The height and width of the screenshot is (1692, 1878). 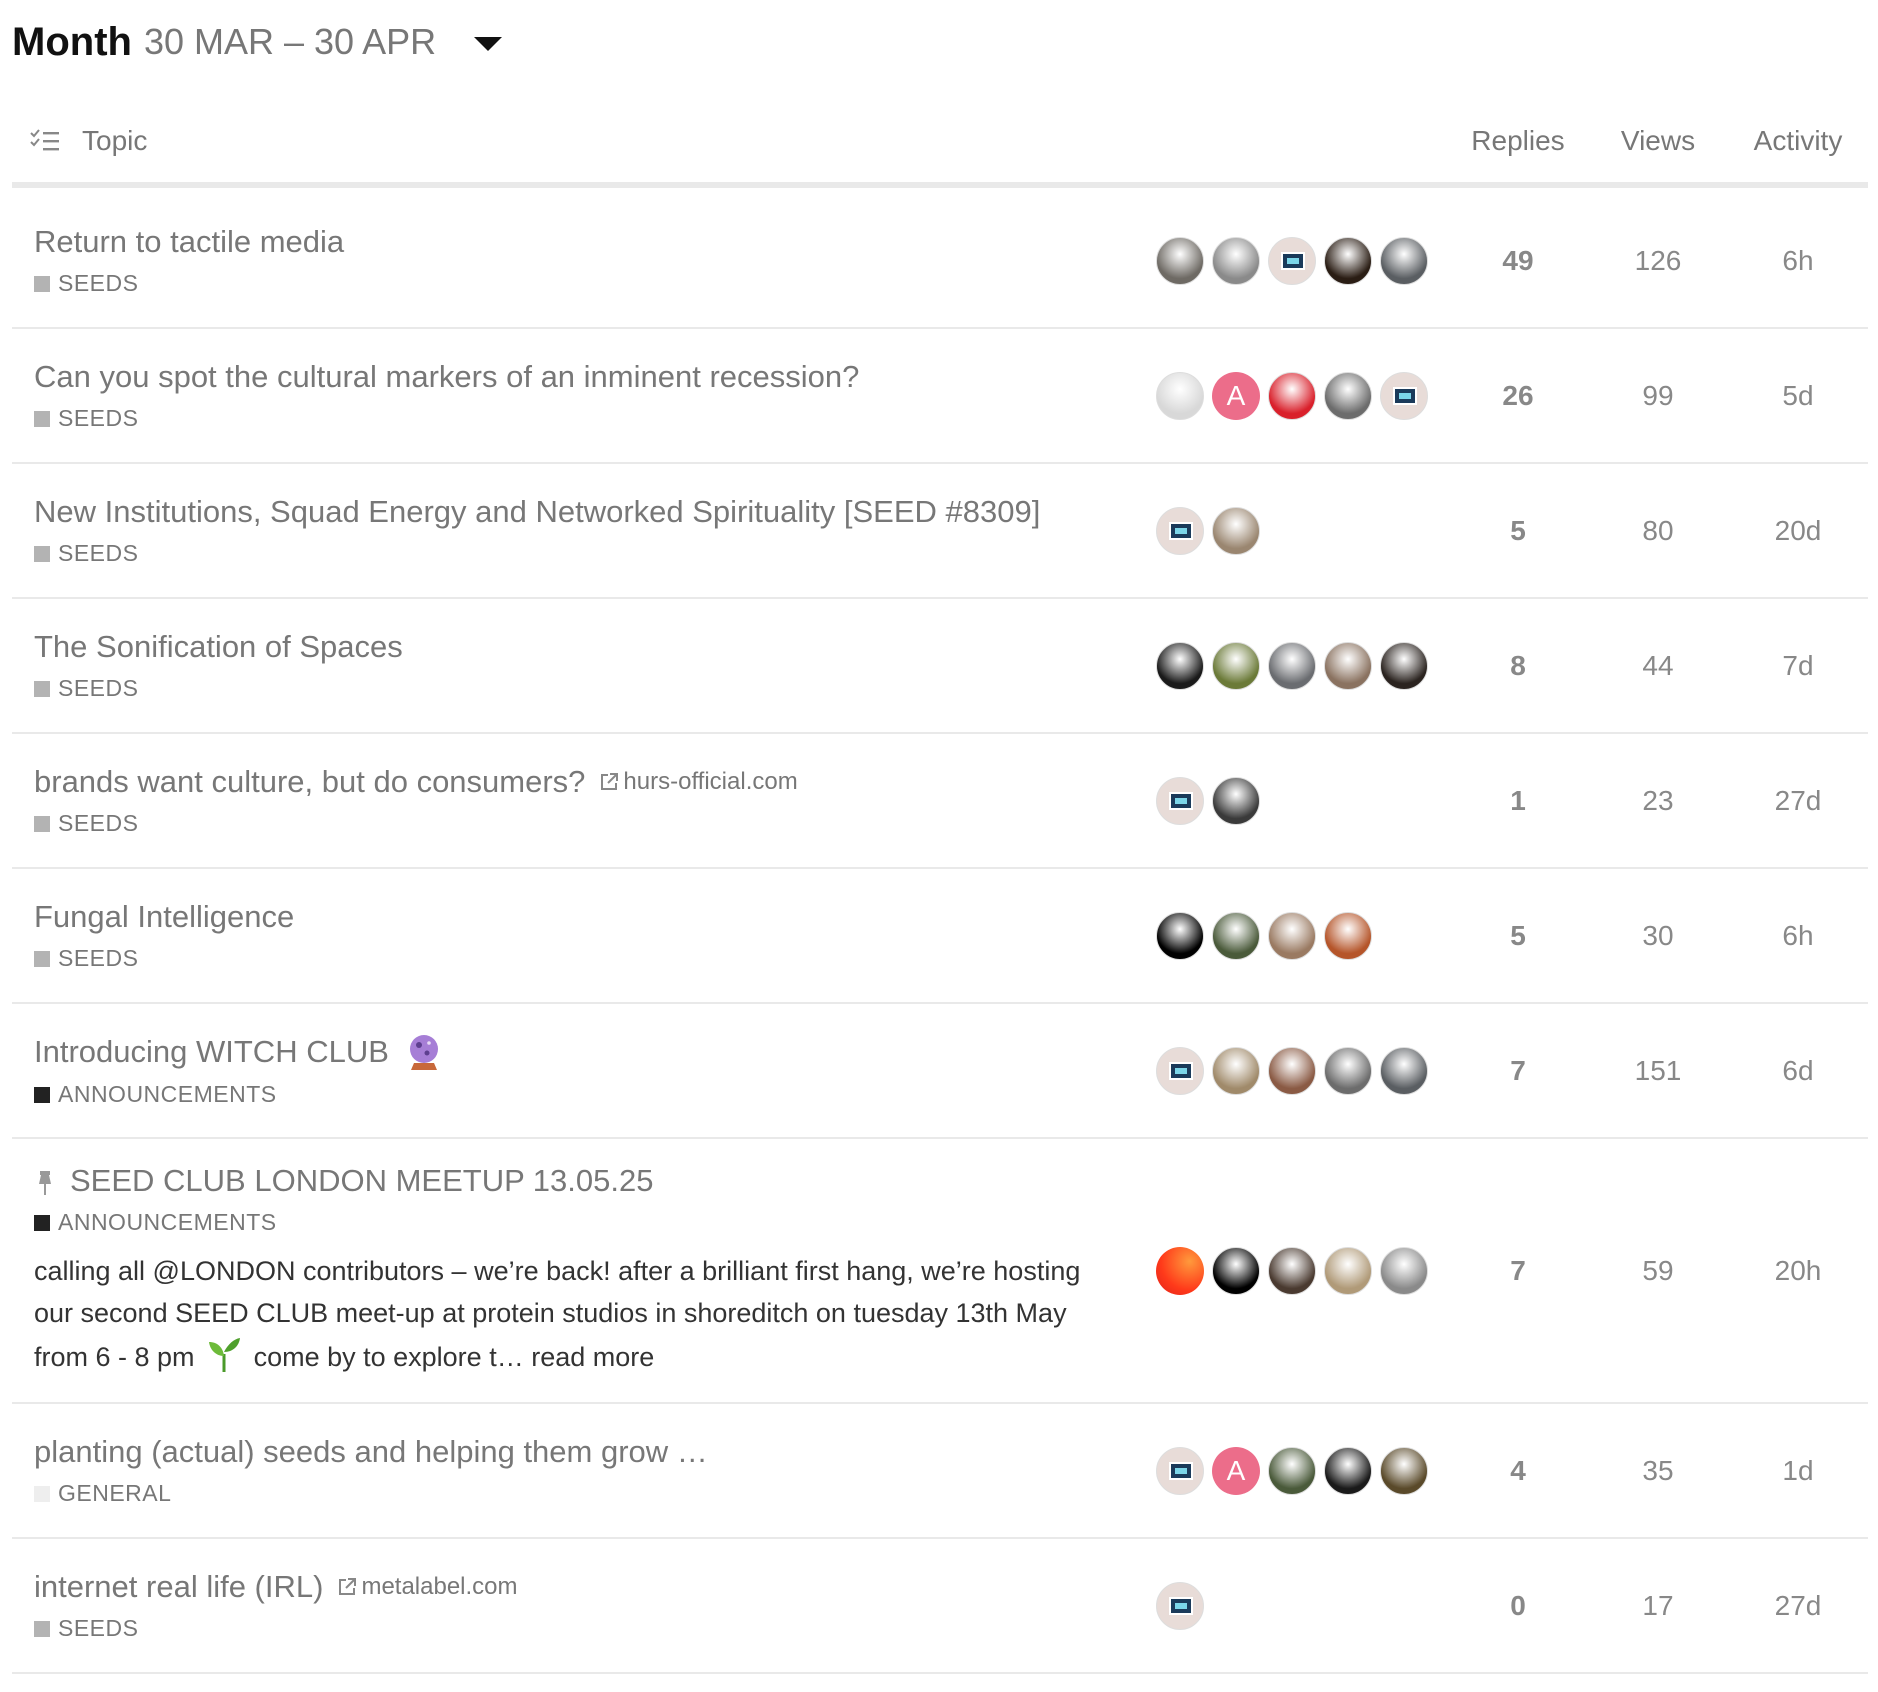 I want to click on topic-title-link: Return to tactile media, so click(x=189, y=242).